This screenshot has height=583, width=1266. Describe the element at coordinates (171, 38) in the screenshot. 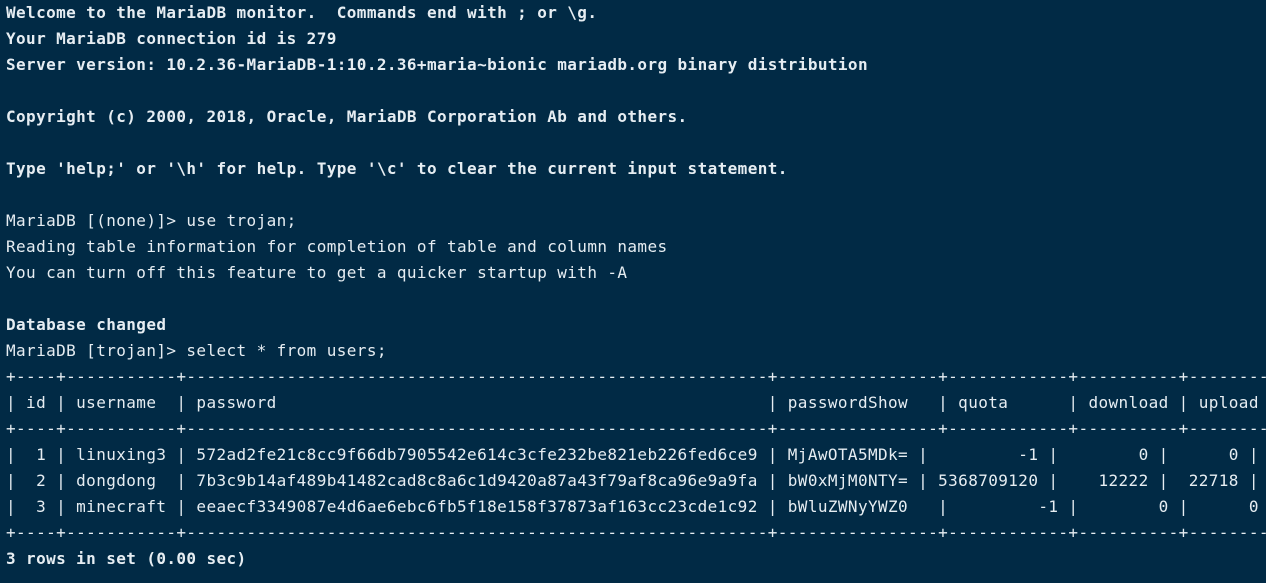

I see `banner-connection-id: Your MariaDB connection id is 279` at that location.